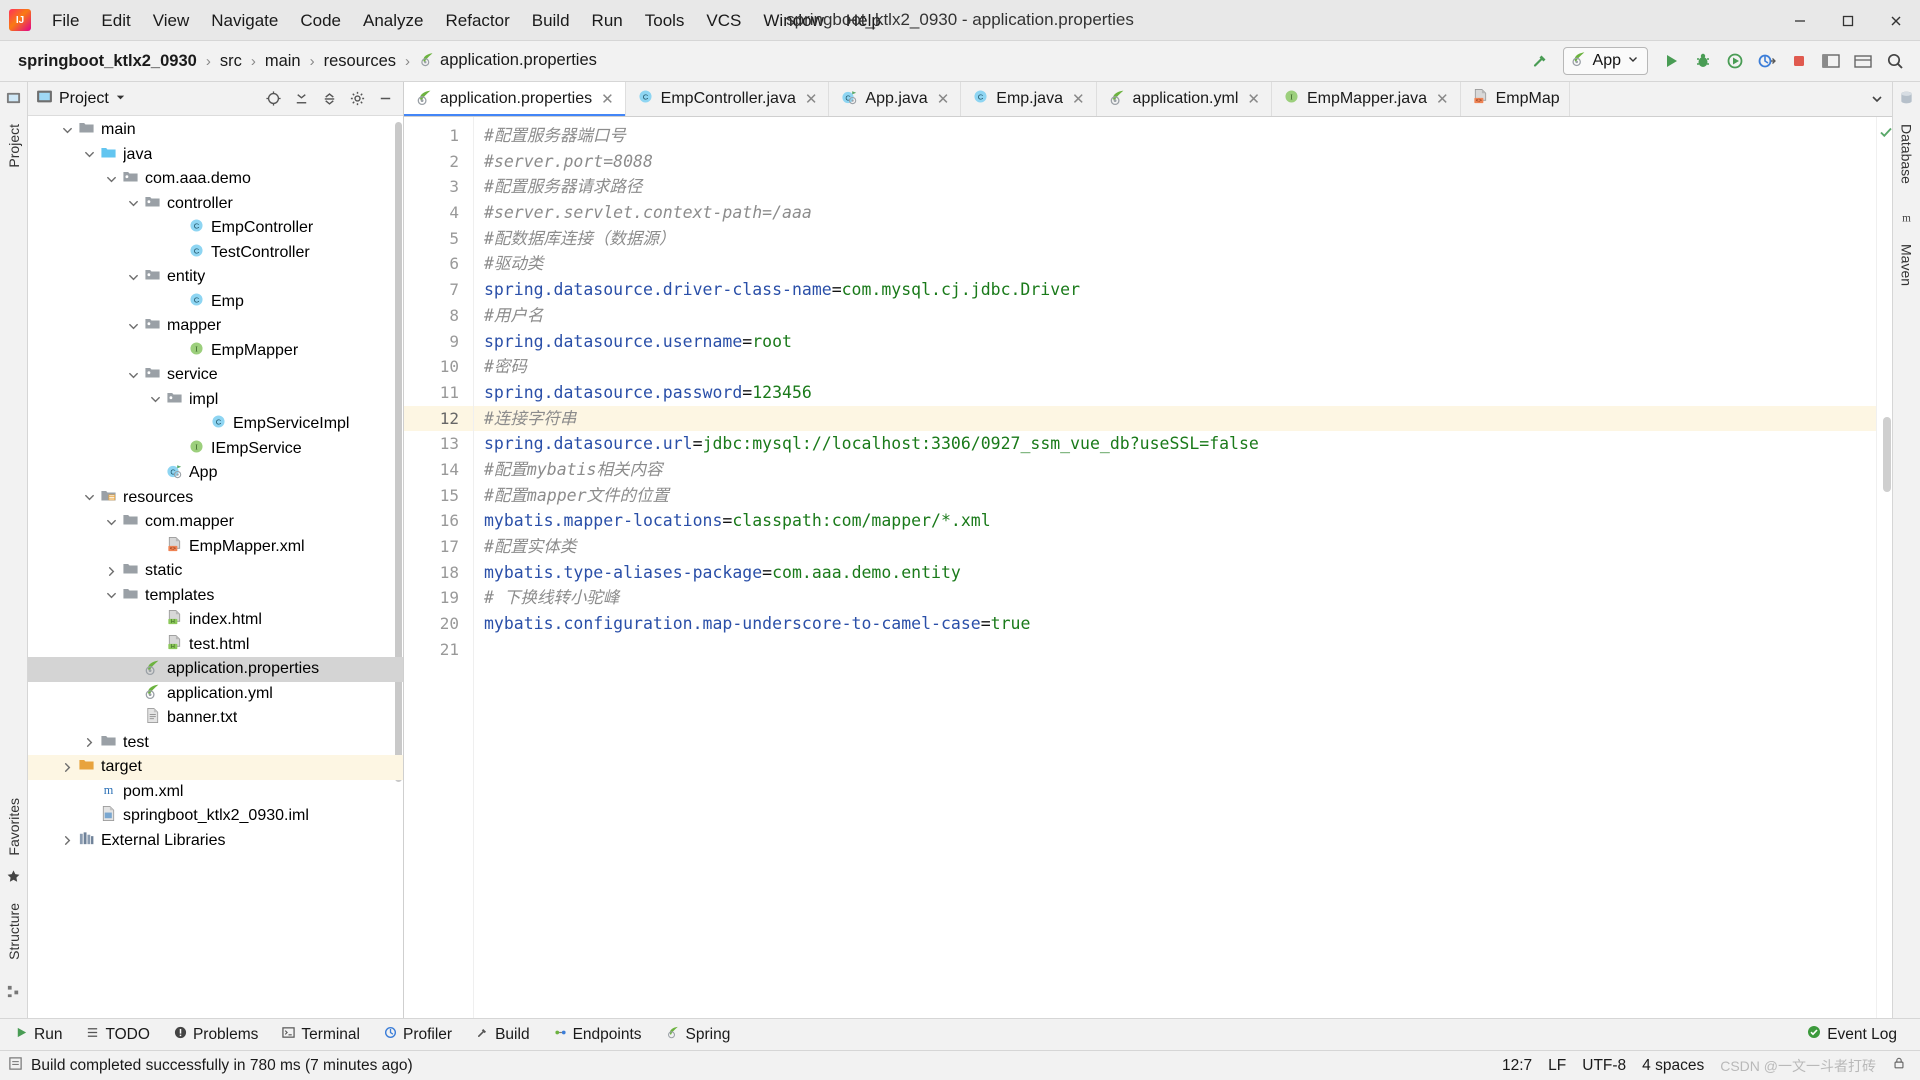  What do you see at coordinates (438, 162) in the screenshot?
I see `line-number: 2` at bounding box center [438, 162].